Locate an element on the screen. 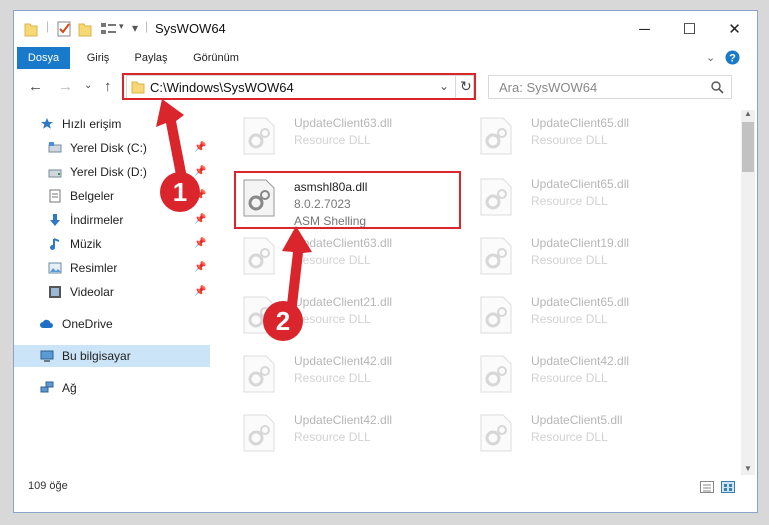 This screenshot has width=769, height=525. status-bar: 109 öğe is located at coordinates (385, 494).